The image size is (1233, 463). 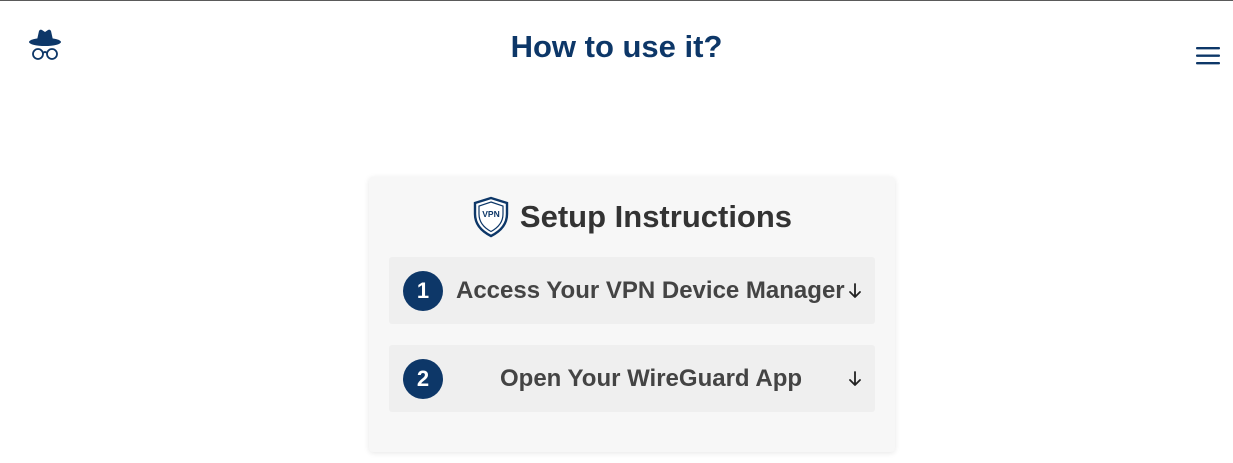 I want to click on vpn-shield-text: VPN, so click(x=490, y=214).